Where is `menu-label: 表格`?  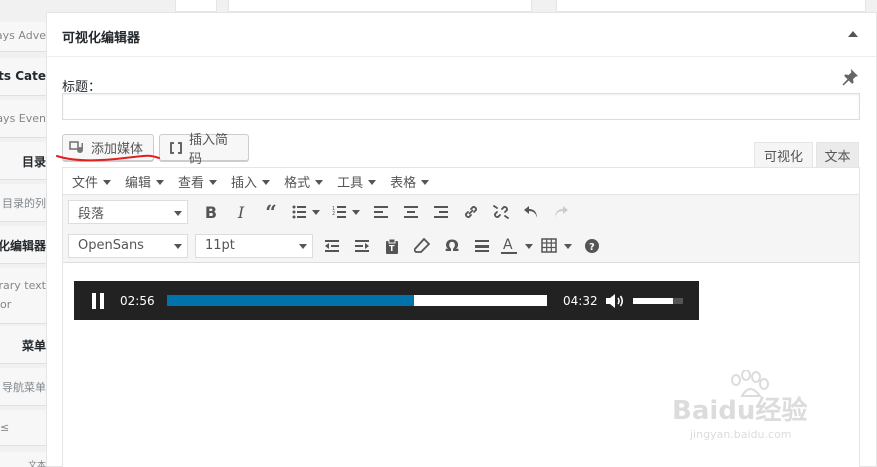 menu-label: 表格 is located at coordinates (403, 183).